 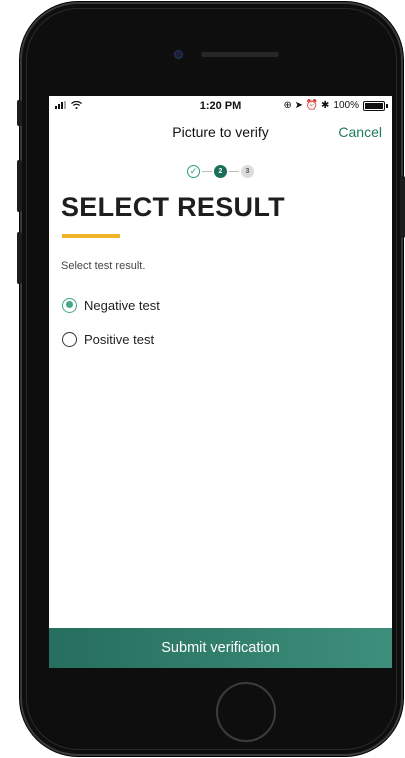 I want to click on option-negative-test: Negative test, so click(x=111, y=305).